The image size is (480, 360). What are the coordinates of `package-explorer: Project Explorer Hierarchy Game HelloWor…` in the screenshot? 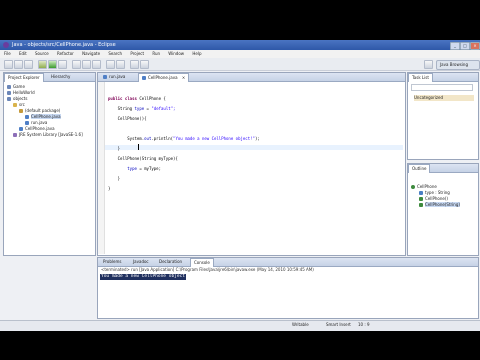 It's located at (49, 164).